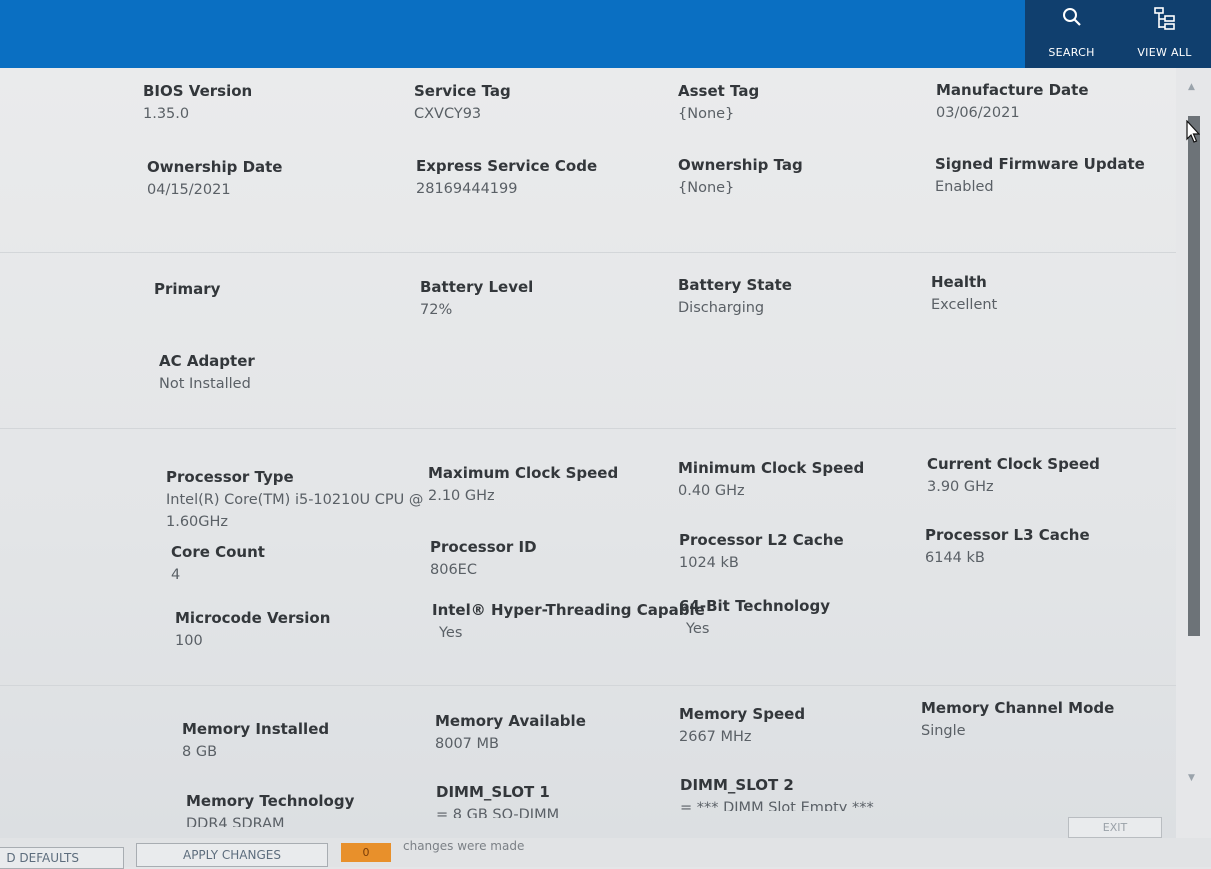 The width and height of the screenshot is (1211, 869). Describe the element at coordinates (1007, 547) in the screenshot. I see `l3-cache-field: Processor L3 Cache 6144 kB` at that location.